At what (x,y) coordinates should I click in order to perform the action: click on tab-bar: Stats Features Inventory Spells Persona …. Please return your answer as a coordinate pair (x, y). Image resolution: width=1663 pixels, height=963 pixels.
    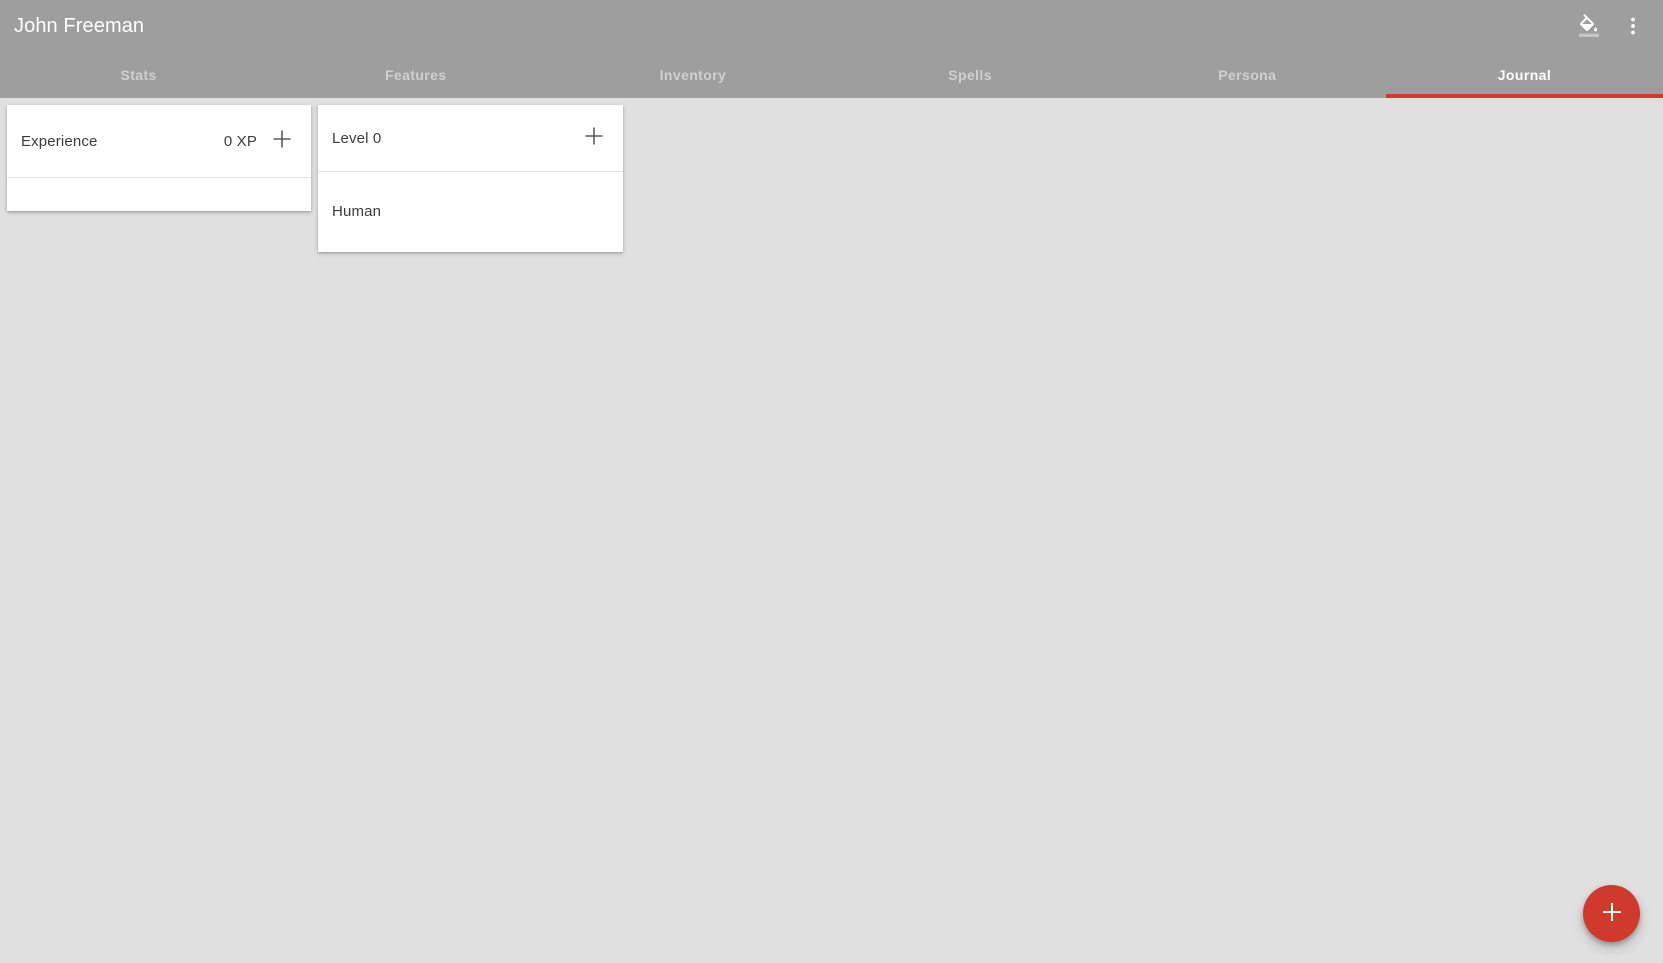
    Looking at the image, I should click on (831, 75).